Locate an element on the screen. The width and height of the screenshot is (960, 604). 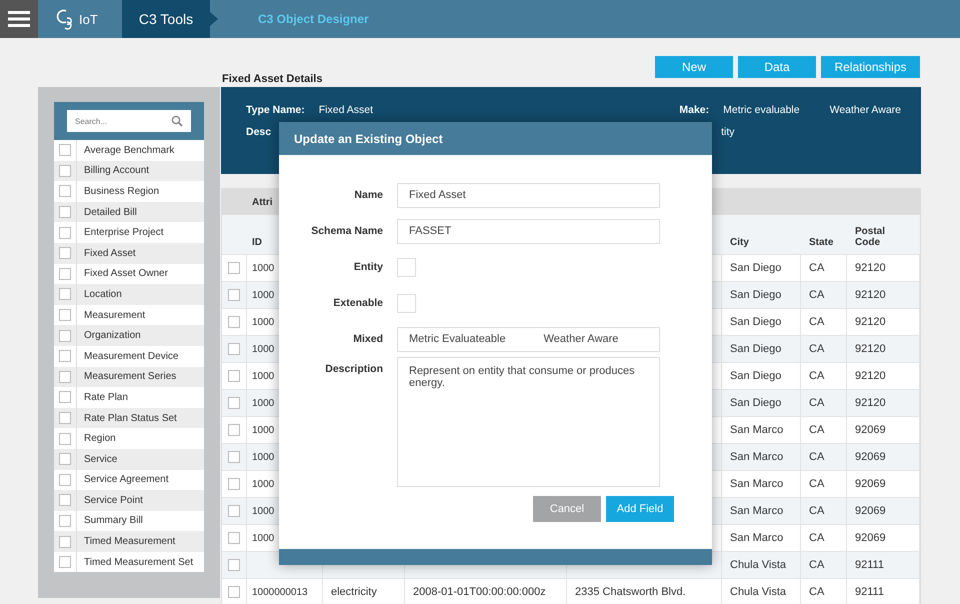
input-field: Fixed Asset is located at coordinates (528, 195).